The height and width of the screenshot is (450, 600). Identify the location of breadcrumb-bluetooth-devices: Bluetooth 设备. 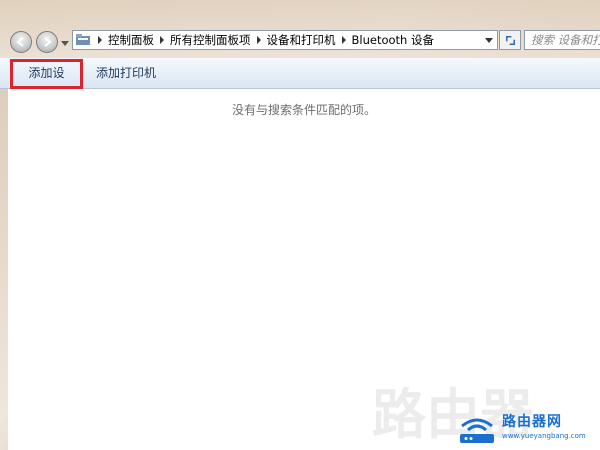
(393, 40).